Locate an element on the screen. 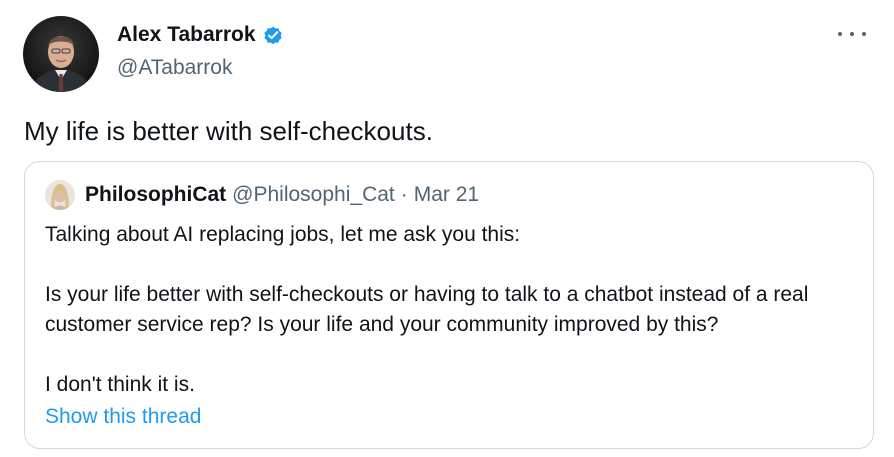 The image size is (894, 457). verified-badge-icon is located at coordinates (273, 35).